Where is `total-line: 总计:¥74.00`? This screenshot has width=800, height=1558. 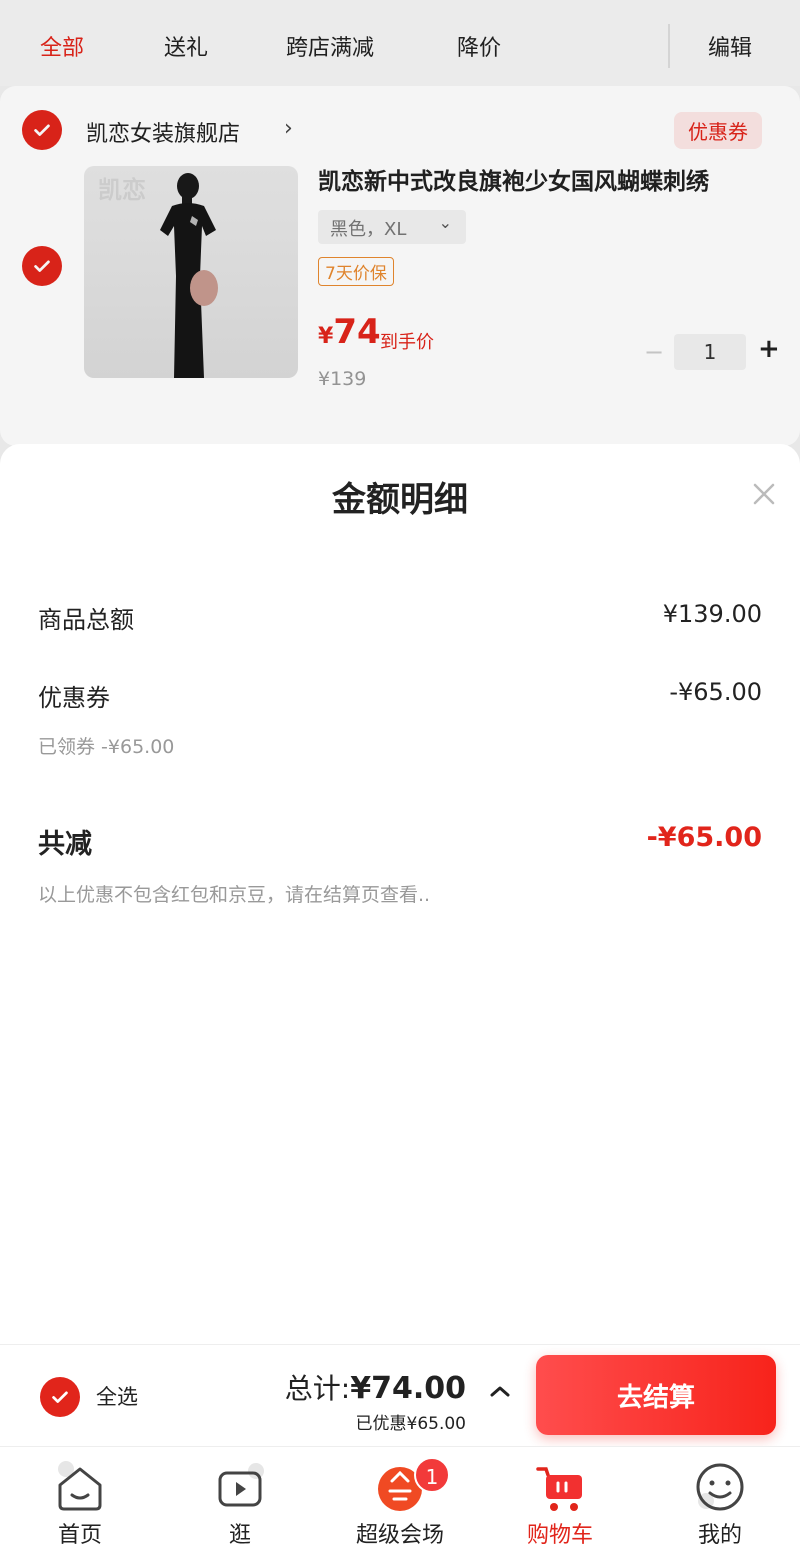 total-line: 总计:¥74.00 is located at coordinates (375, 1387).